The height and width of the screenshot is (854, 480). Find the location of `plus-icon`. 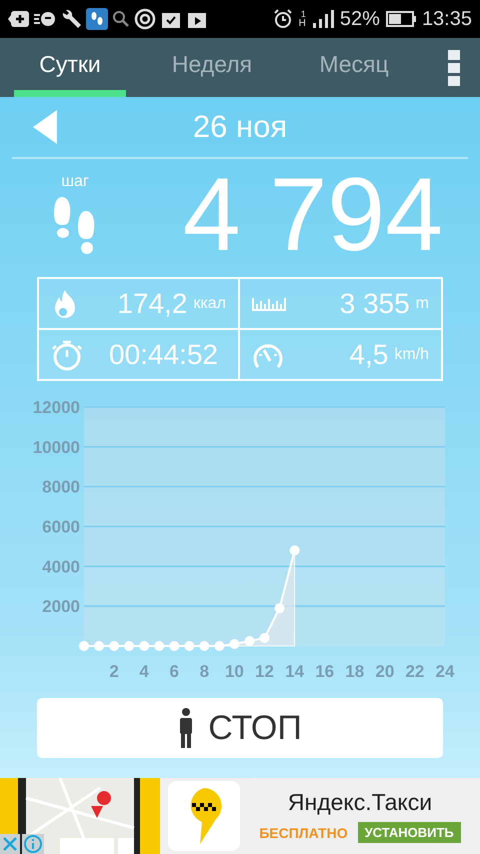

plus-icon is located at coordinates (19, 19).